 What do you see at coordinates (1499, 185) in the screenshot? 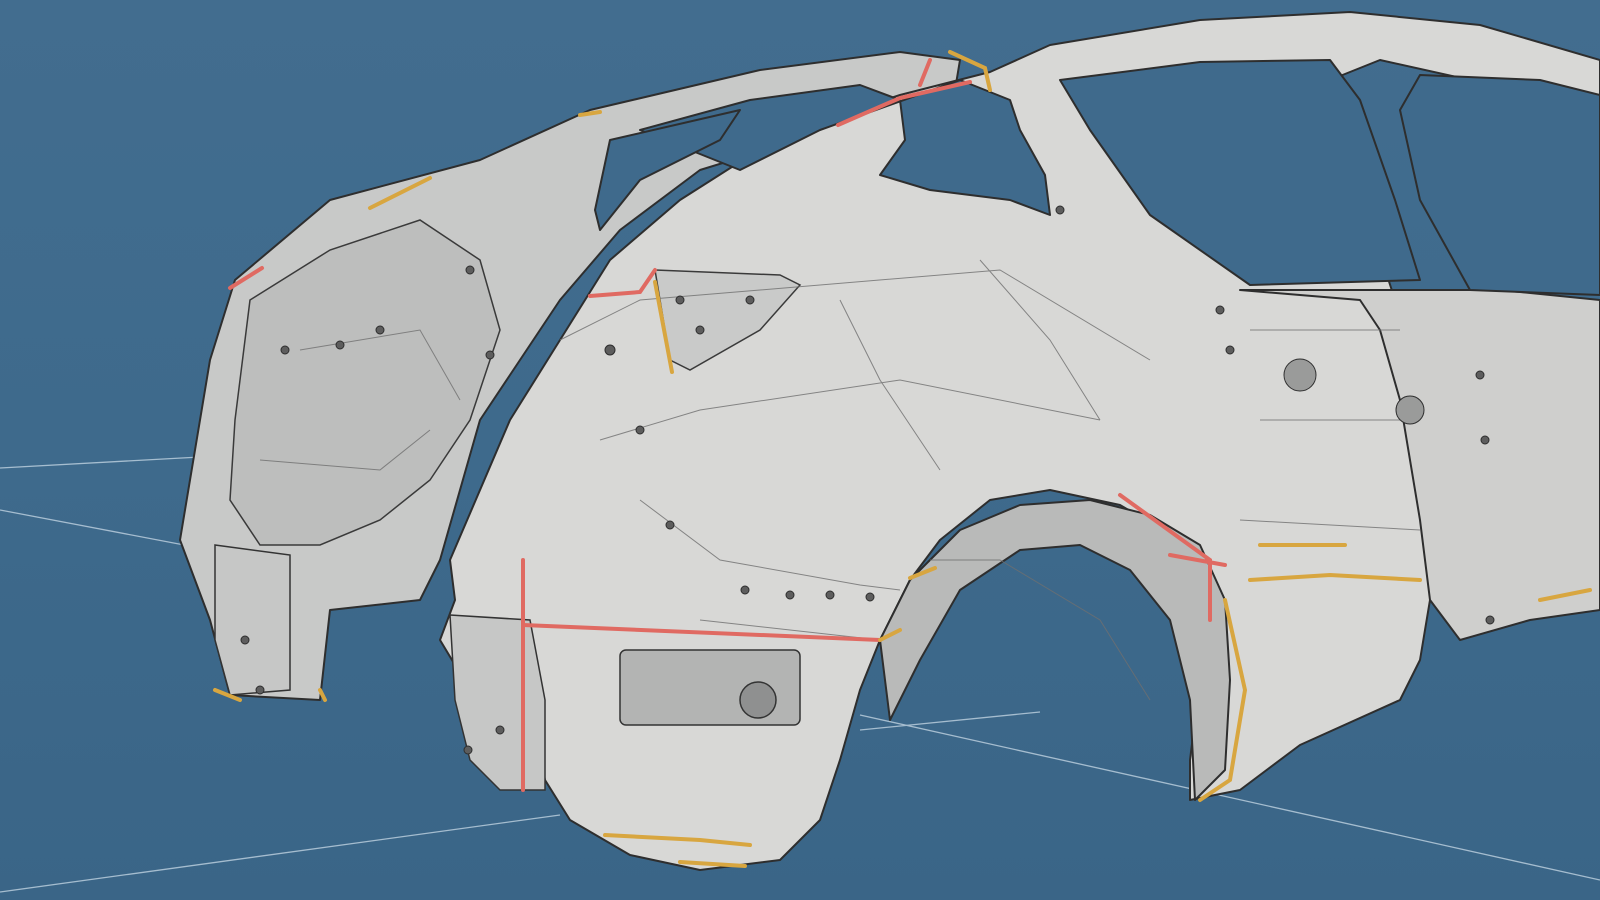
I see `far-window-opening` at bounding box center [1499, 185].